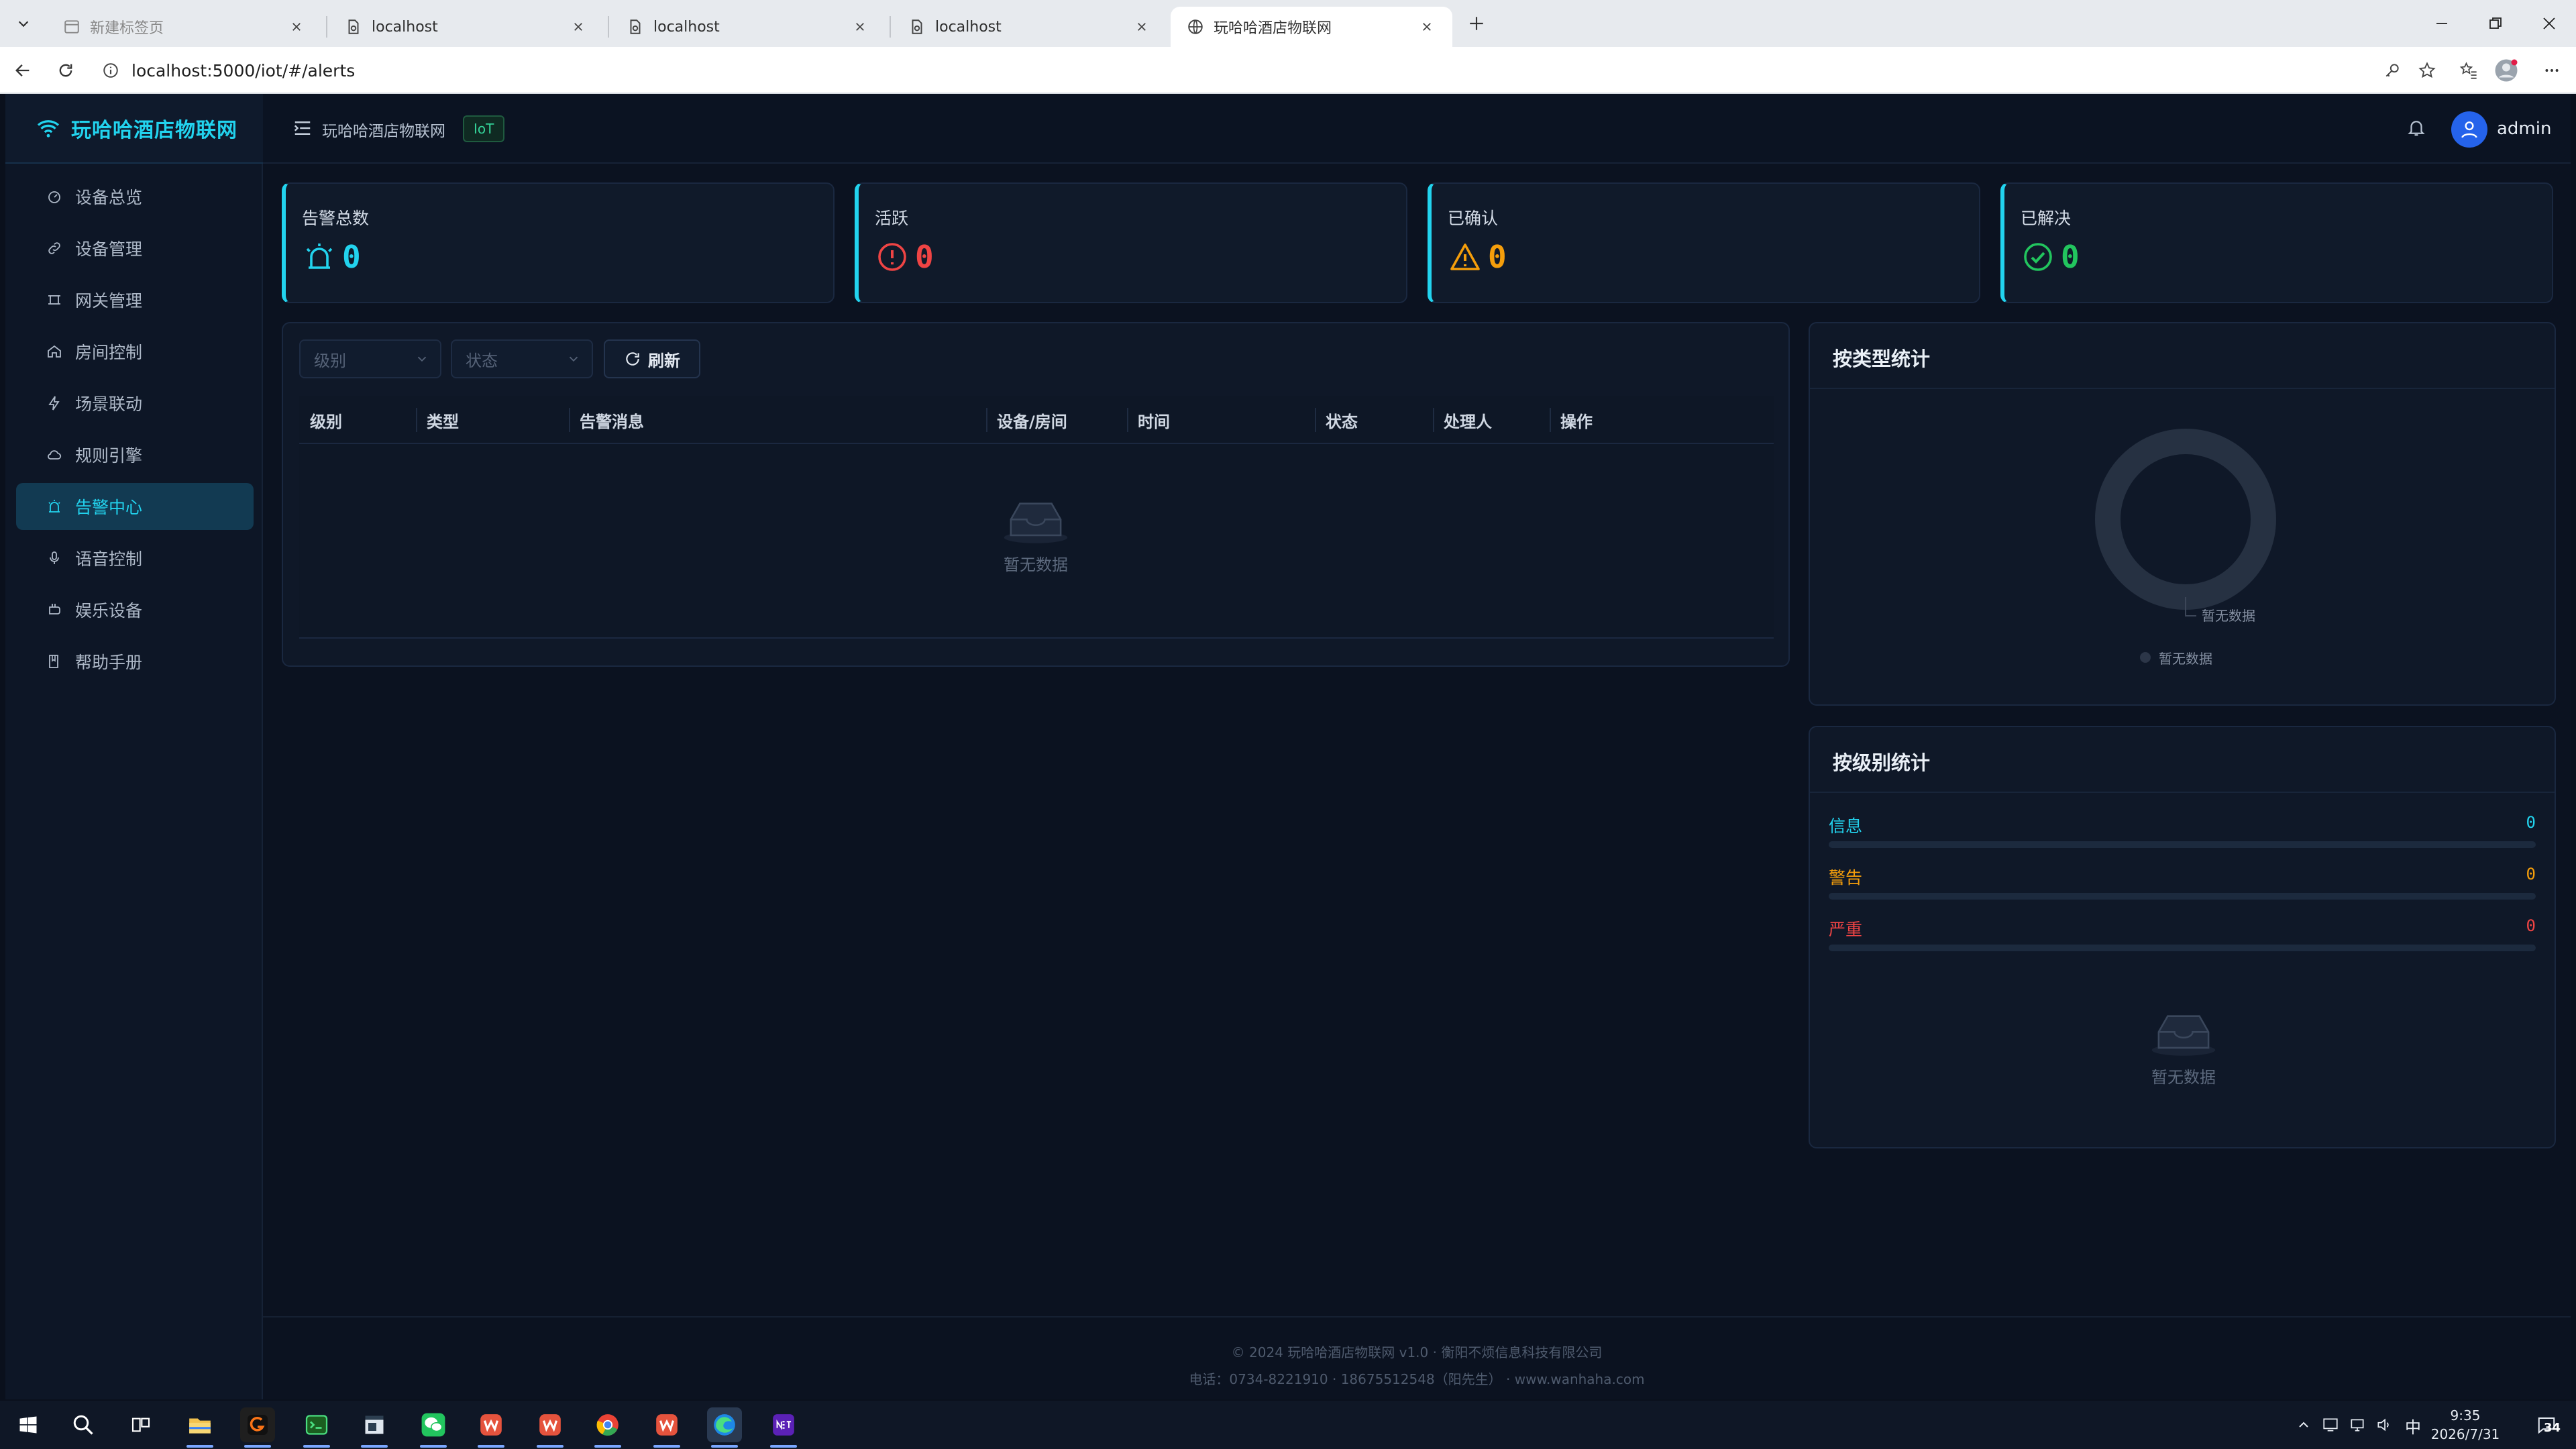 This screenshot has height=1449, width=2576. Describe the element at coordinates (2303, 1425) in the screenshot. I see `tray-overflow-icon` at that location.